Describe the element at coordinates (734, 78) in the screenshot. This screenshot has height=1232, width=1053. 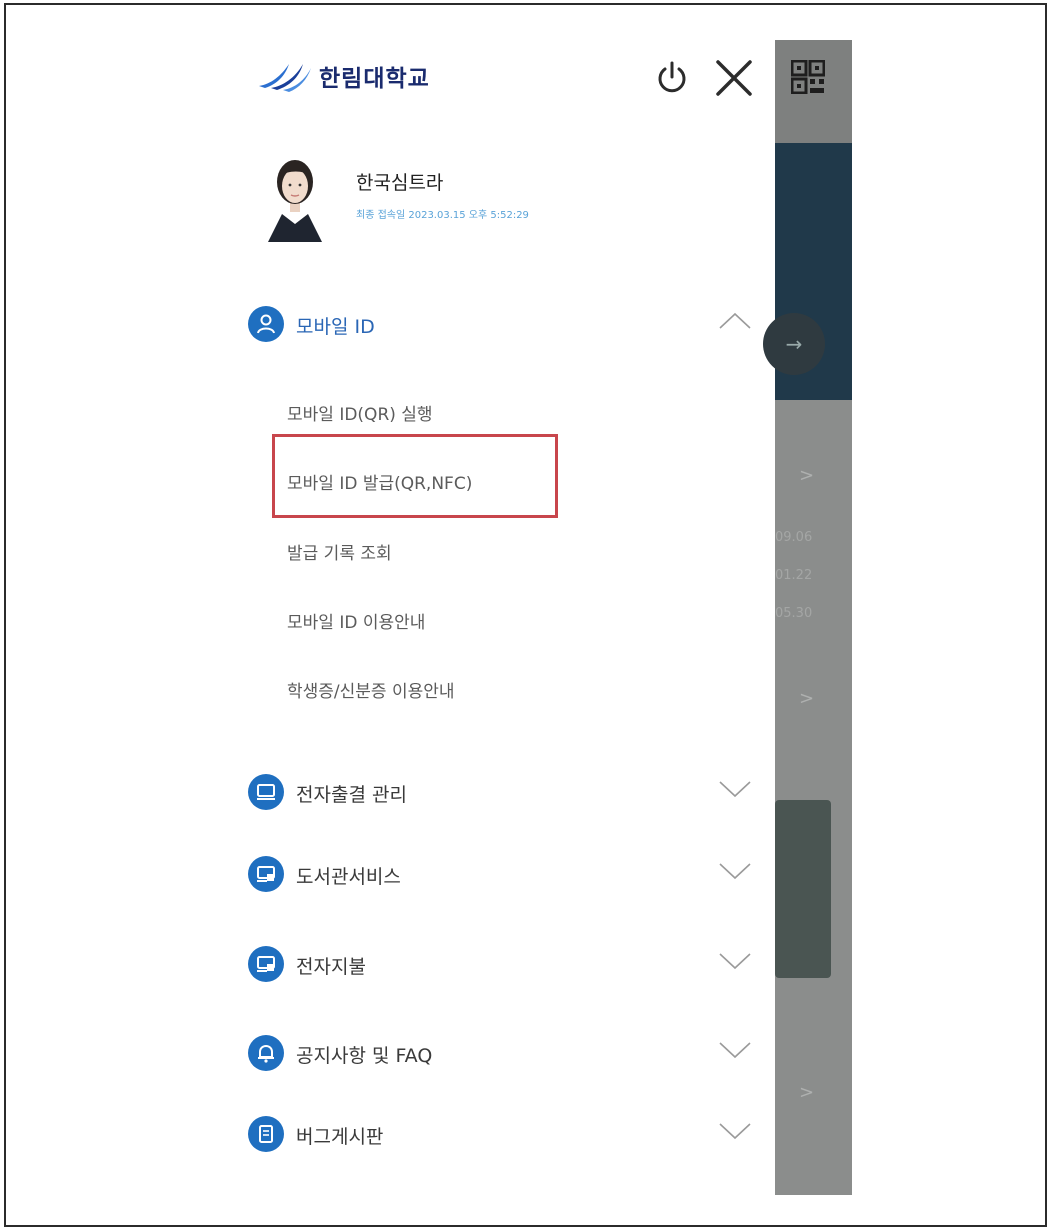
I see `close-icon` at that location.